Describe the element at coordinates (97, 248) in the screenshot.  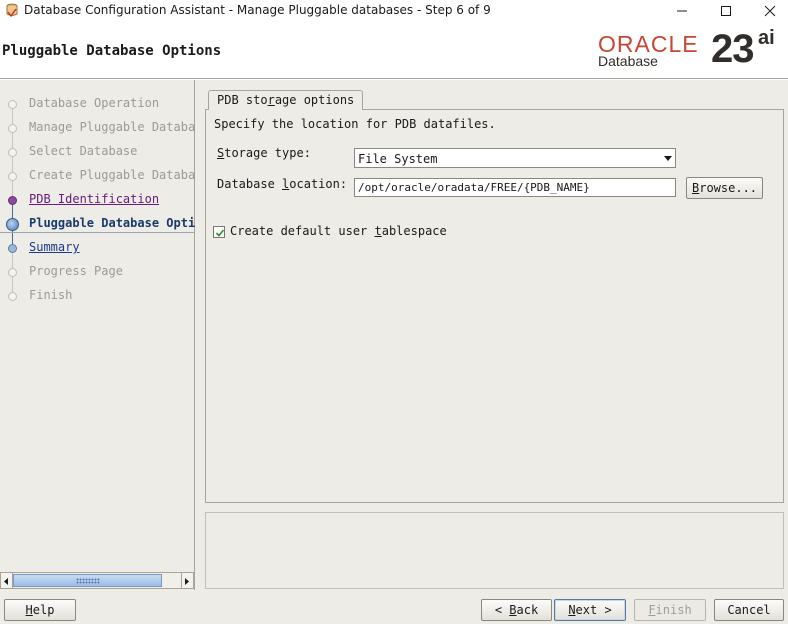
I see `nav-step-summary: Summary` at that location.